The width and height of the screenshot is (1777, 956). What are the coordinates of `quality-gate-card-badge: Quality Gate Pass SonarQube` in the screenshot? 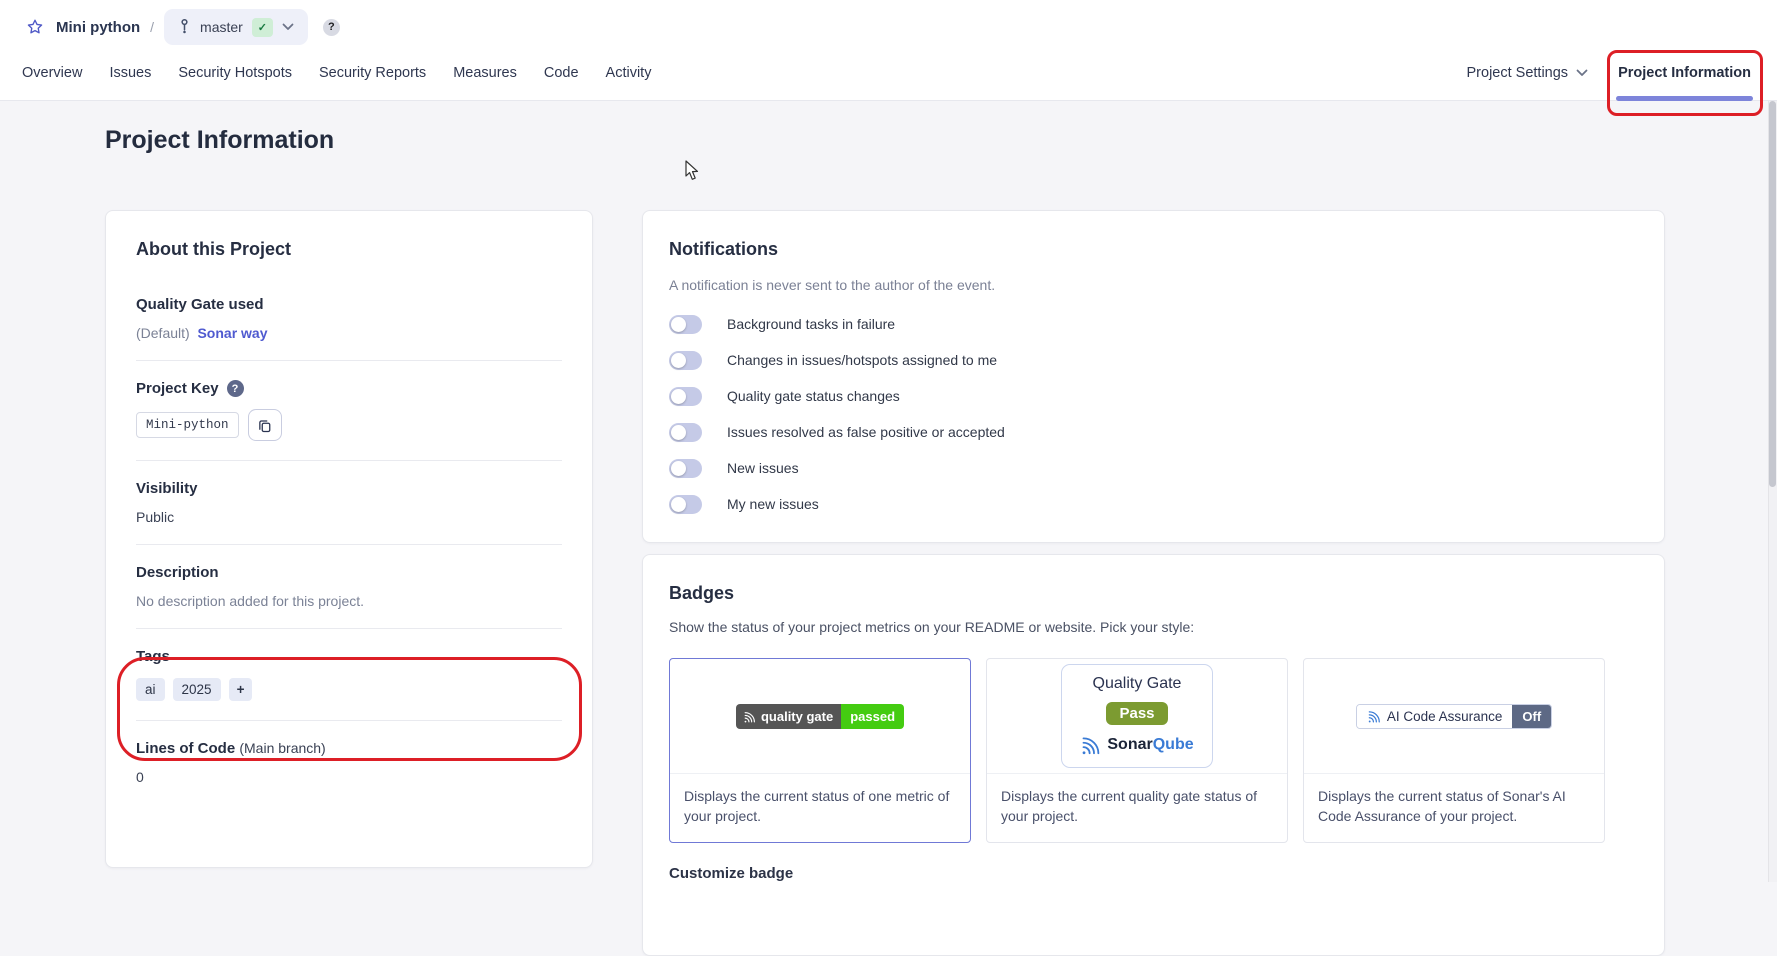 It's located at (1137, 716).